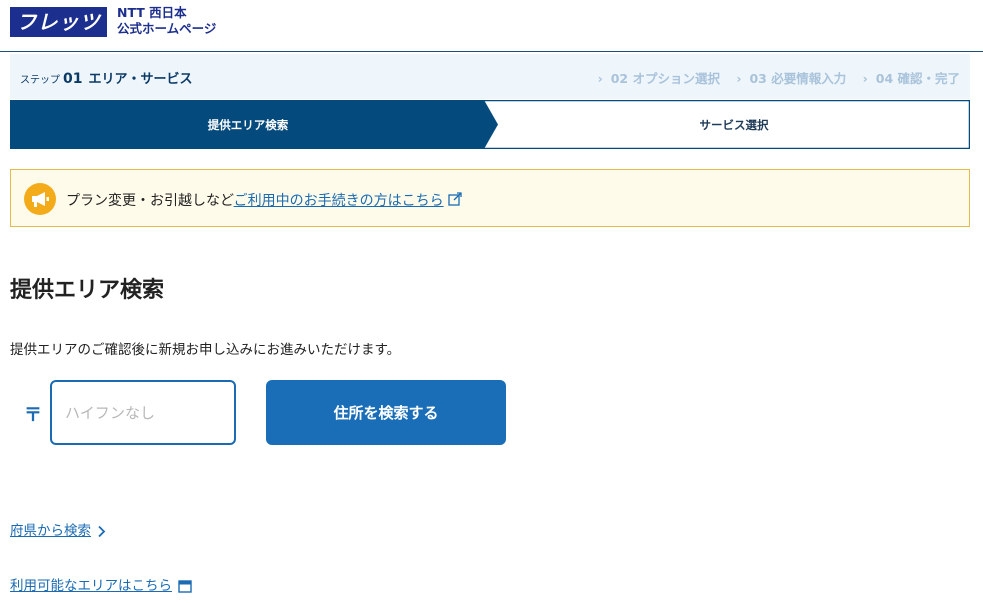 The image size is (983, 603). Describe the element at coordinates (454, 201) in the screenshot. I see `external-link-icon` at that location.